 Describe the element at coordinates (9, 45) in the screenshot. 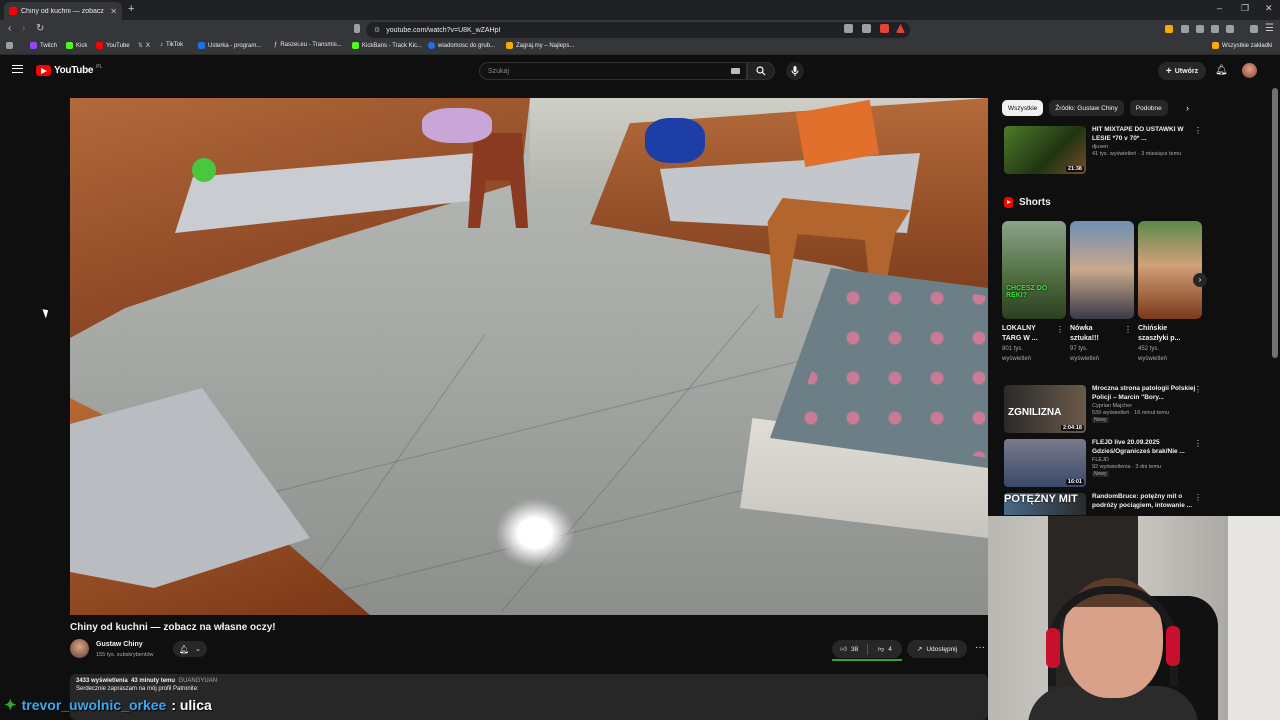

I see `apps-grid-icon` at that location.